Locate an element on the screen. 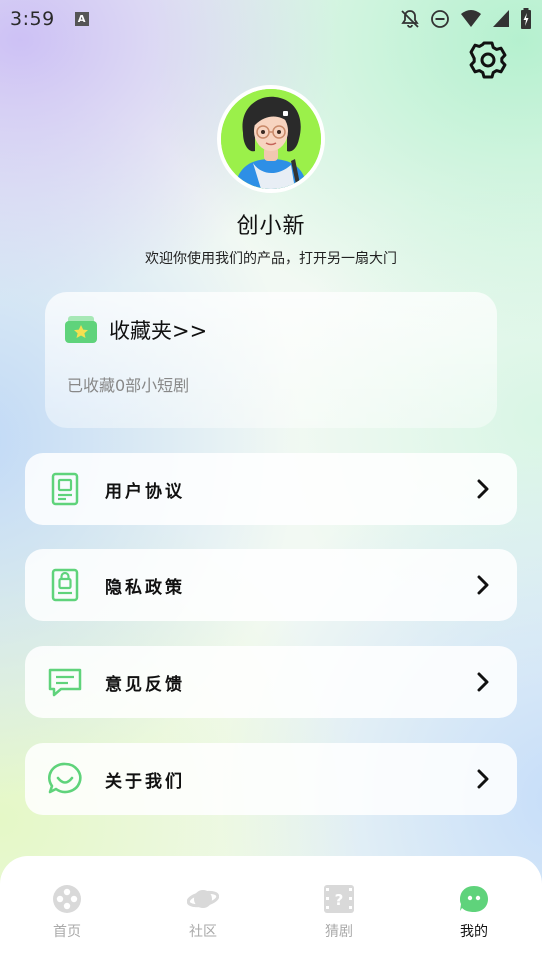  tab-guess: ? 猜剧 is located at coordinates (339, 906).